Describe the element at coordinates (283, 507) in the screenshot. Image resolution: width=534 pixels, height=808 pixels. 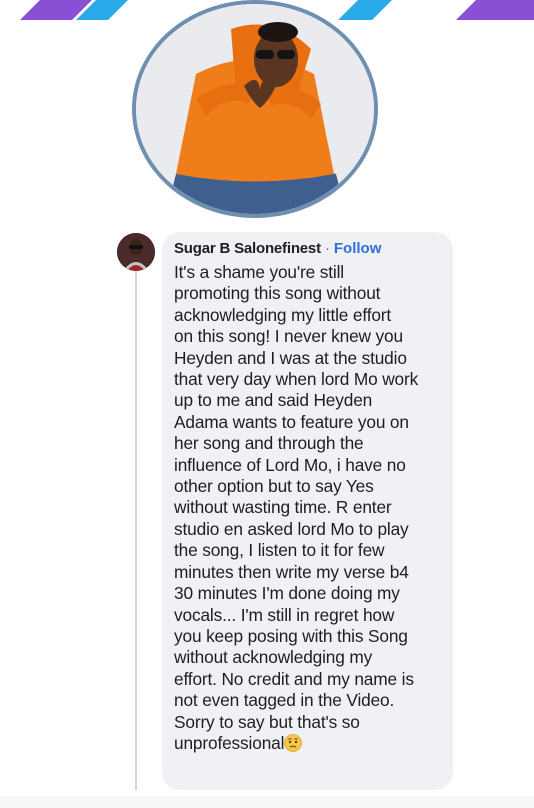
I see `comment-line: without wasting time. R enter` at that location.